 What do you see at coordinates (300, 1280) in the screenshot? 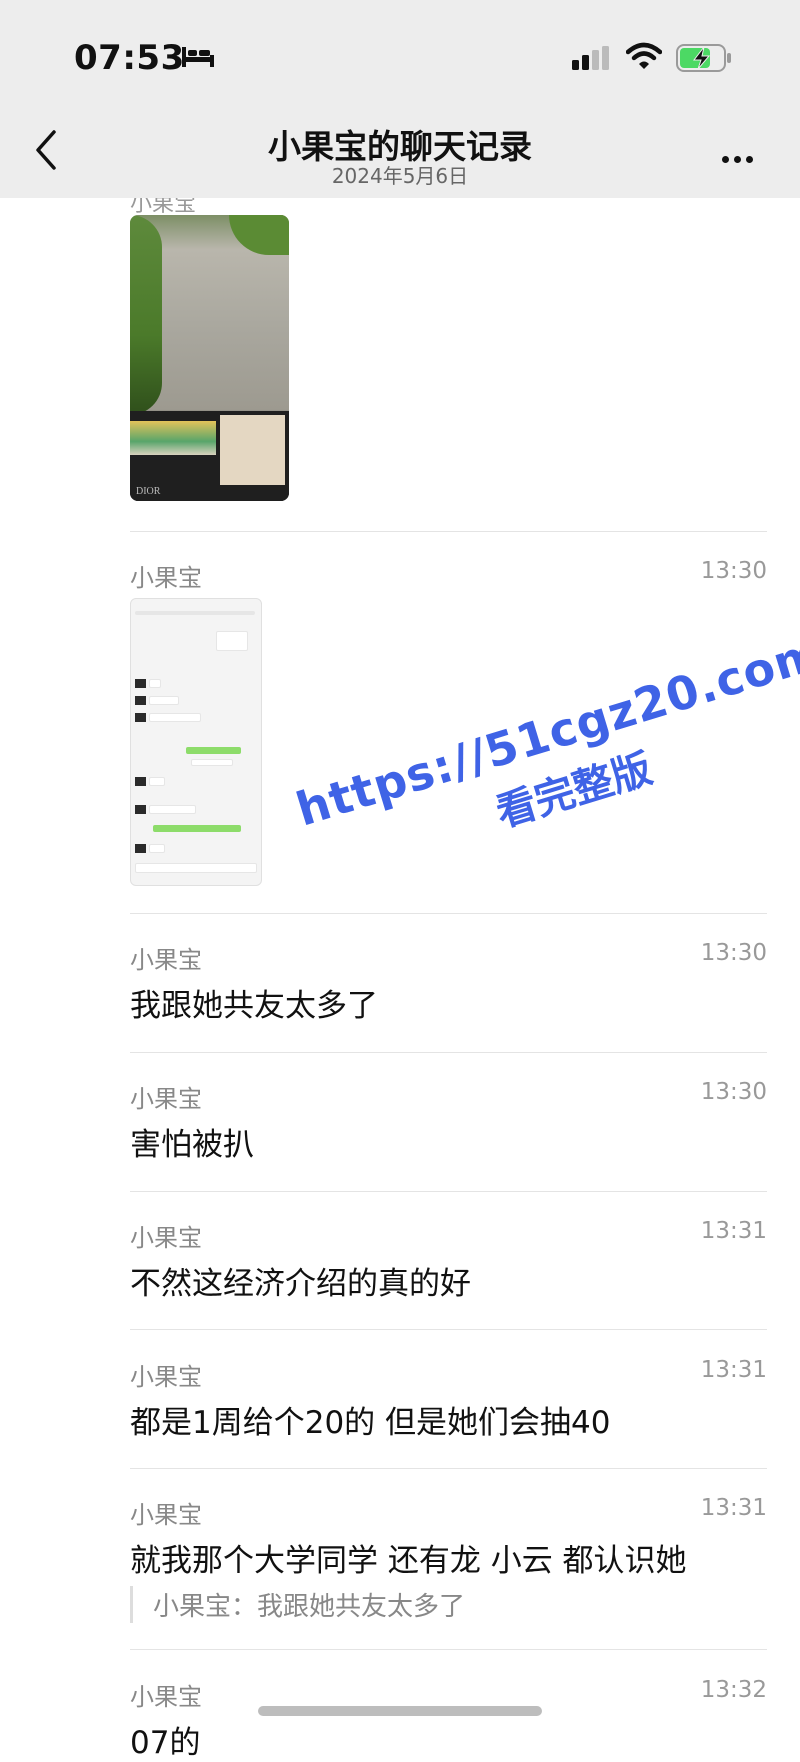
I see `message-text: 不然这经济介绍的真的好` at bounding box center [300, 1280].